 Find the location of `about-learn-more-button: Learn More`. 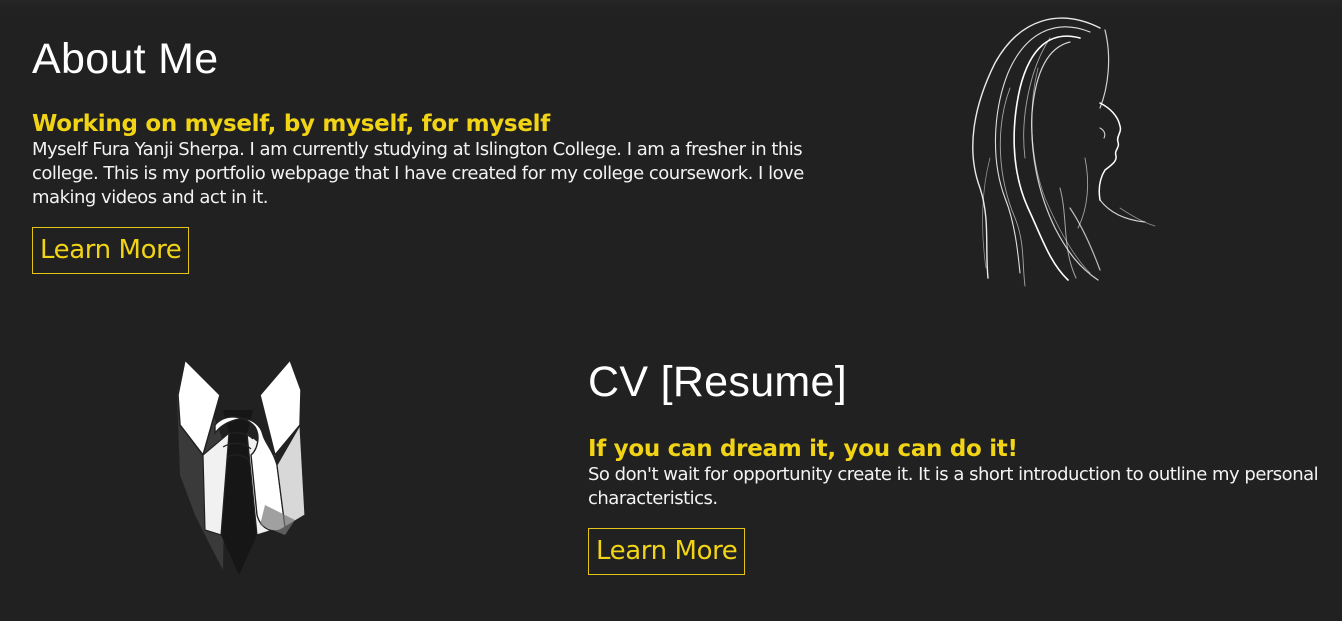

about-learn-more-button: Learn More is located at coordinates (111, 250).